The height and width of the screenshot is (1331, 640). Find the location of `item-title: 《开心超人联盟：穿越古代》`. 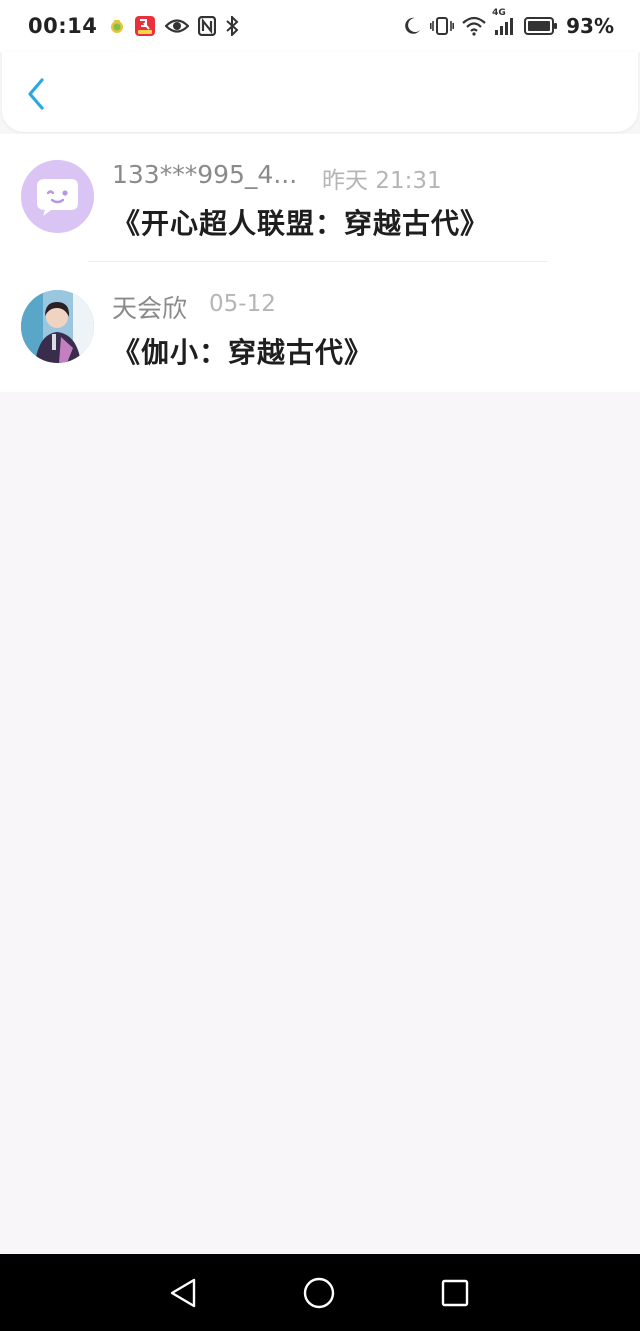

item-title: 《开心超人联盟：穿越古代》 is located at coordinates (300, 222).